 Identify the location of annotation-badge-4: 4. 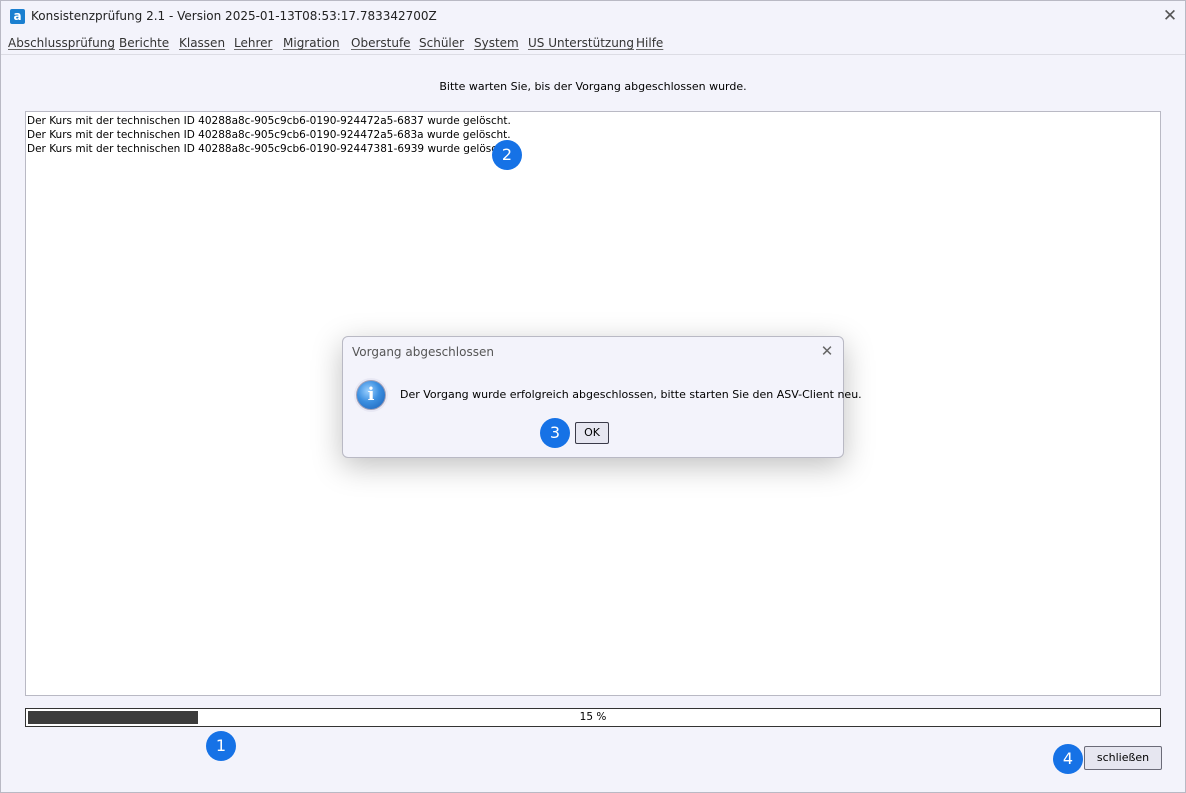
(1068, 759).